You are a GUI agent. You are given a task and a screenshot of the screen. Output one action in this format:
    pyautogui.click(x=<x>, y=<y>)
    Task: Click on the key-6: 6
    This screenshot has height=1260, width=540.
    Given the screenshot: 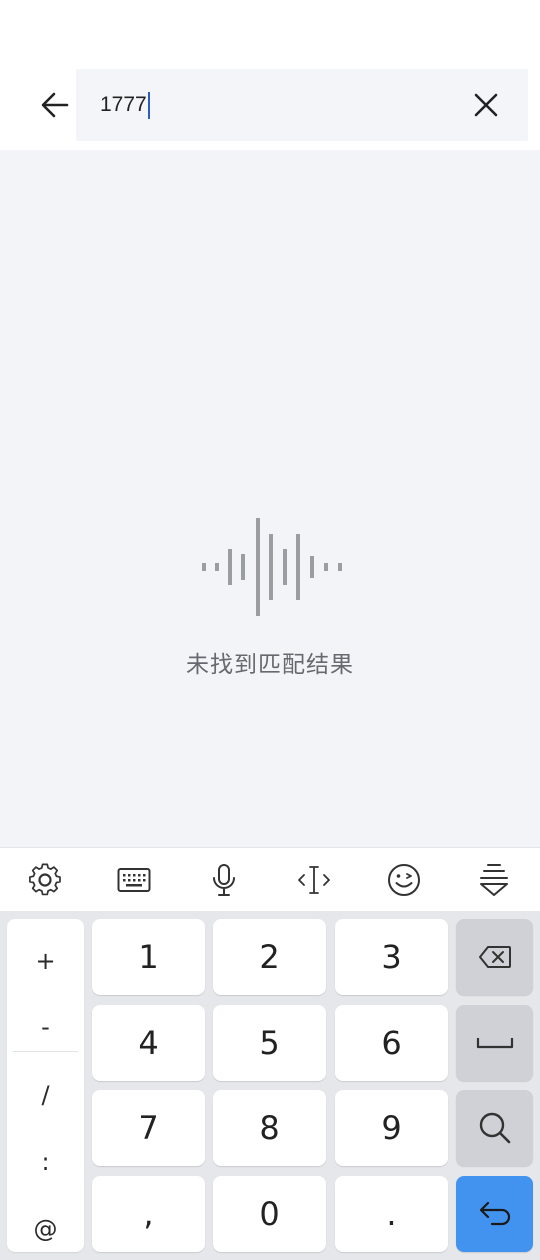 What is the action you would take?
    pyautogui.click(x=391, y=1043)
    